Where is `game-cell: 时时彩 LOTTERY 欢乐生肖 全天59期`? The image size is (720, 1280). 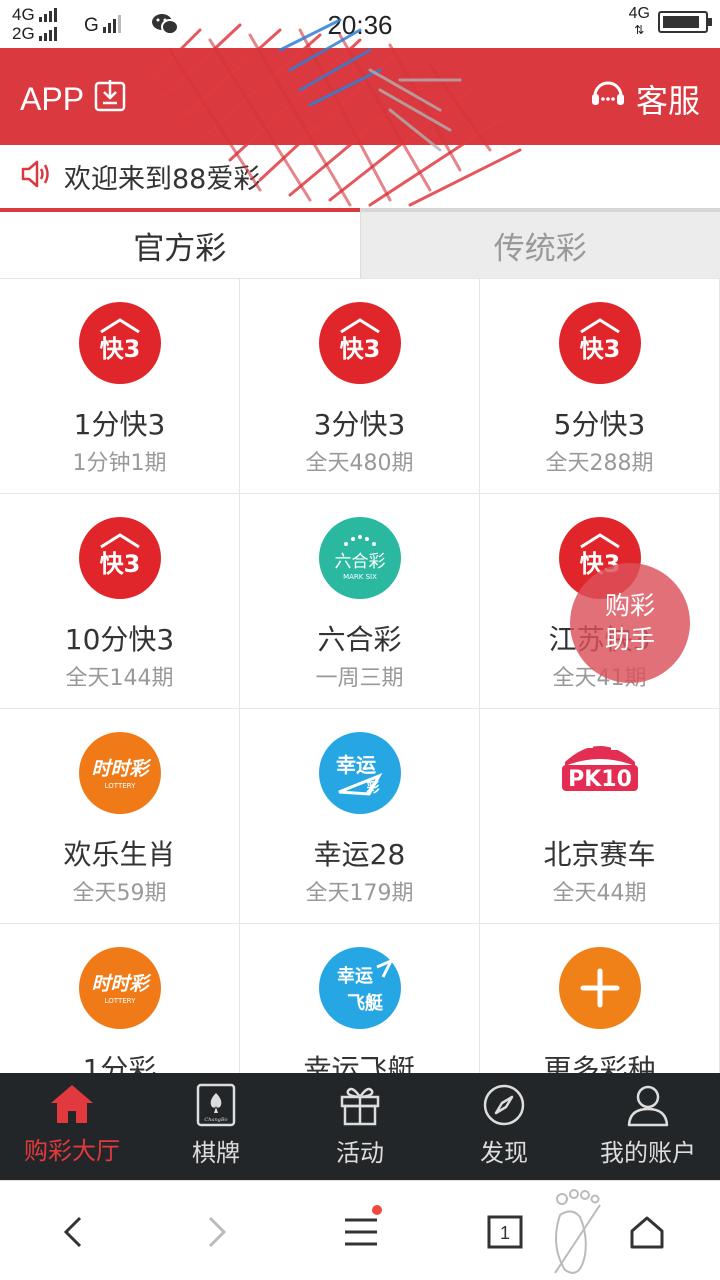
game-cell: 时时彩 LOTTERY 欢乐生肖 全天59期 is located at coordinates (120, 816).